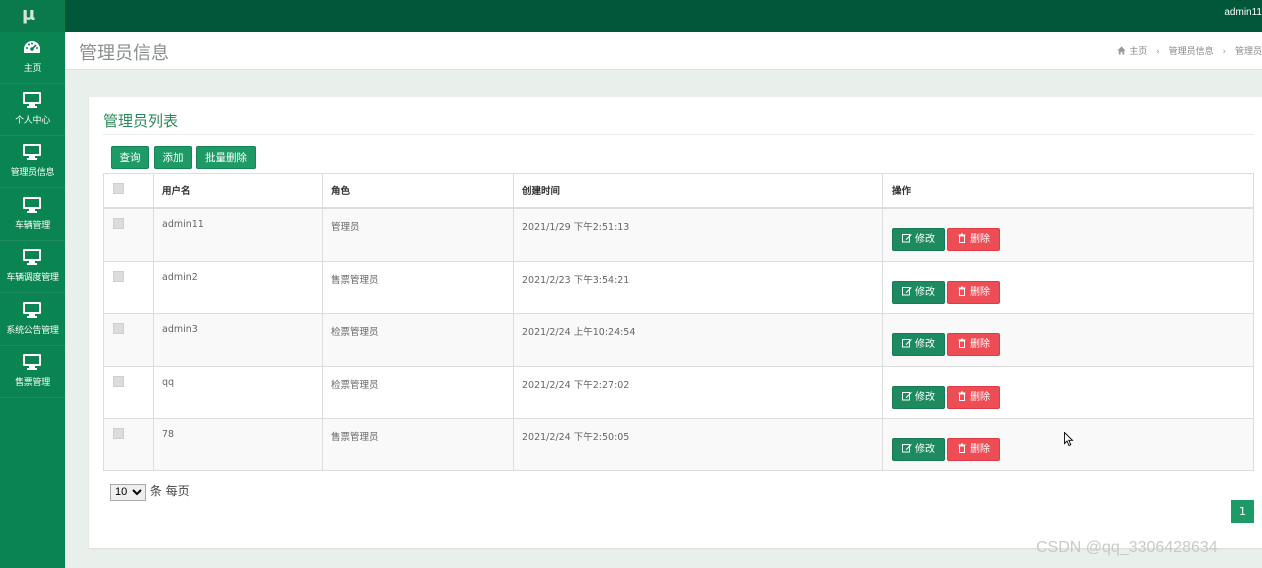  What do you see at coordinates (130, 157) in the screenshot?
I see `query-button: 查询` at bounding box center [130, 157].